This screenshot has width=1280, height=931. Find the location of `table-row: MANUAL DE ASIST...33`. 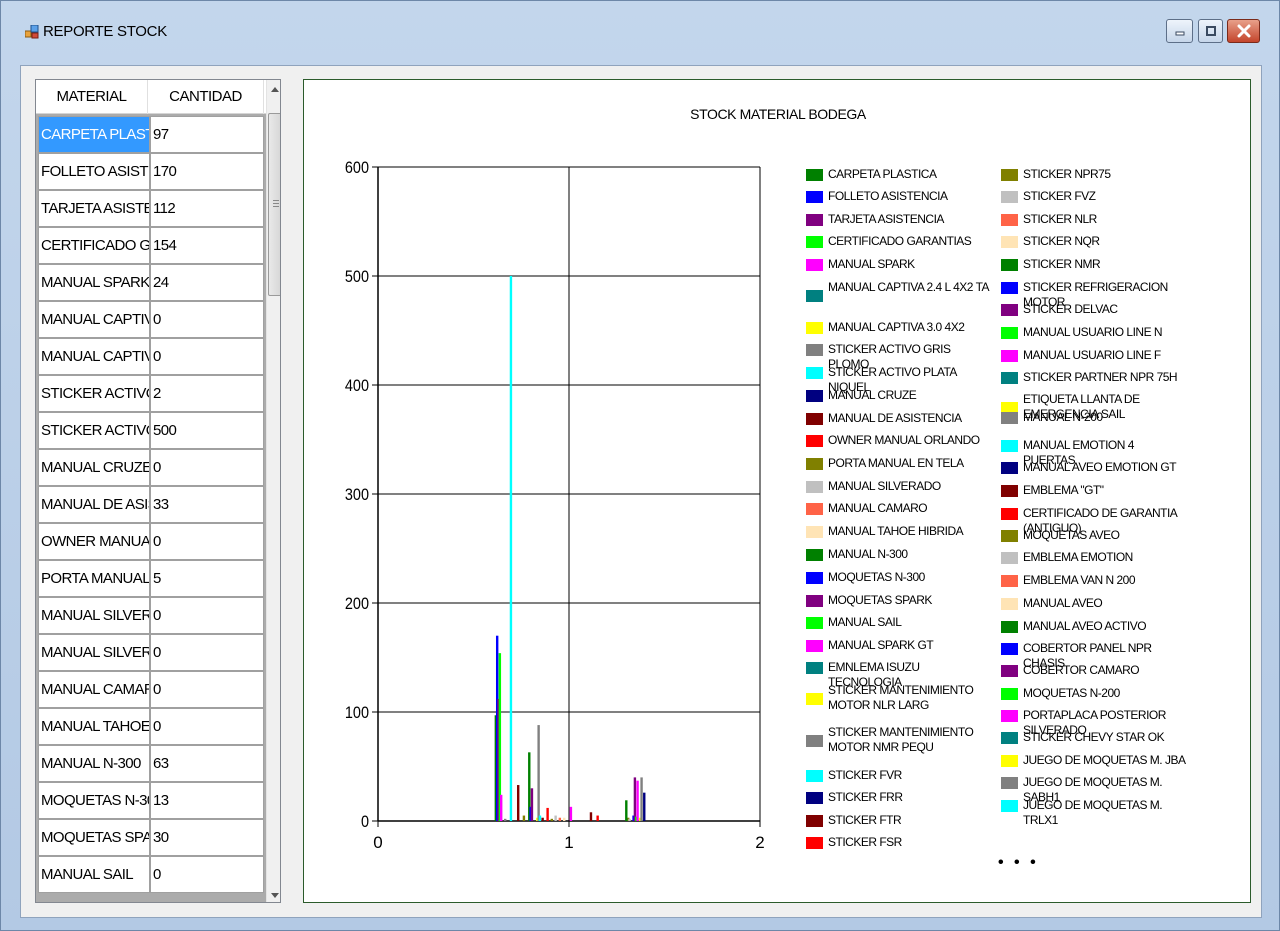

table-row: MANUAL DE ASIST...33 is located at coordinates (151, 504).